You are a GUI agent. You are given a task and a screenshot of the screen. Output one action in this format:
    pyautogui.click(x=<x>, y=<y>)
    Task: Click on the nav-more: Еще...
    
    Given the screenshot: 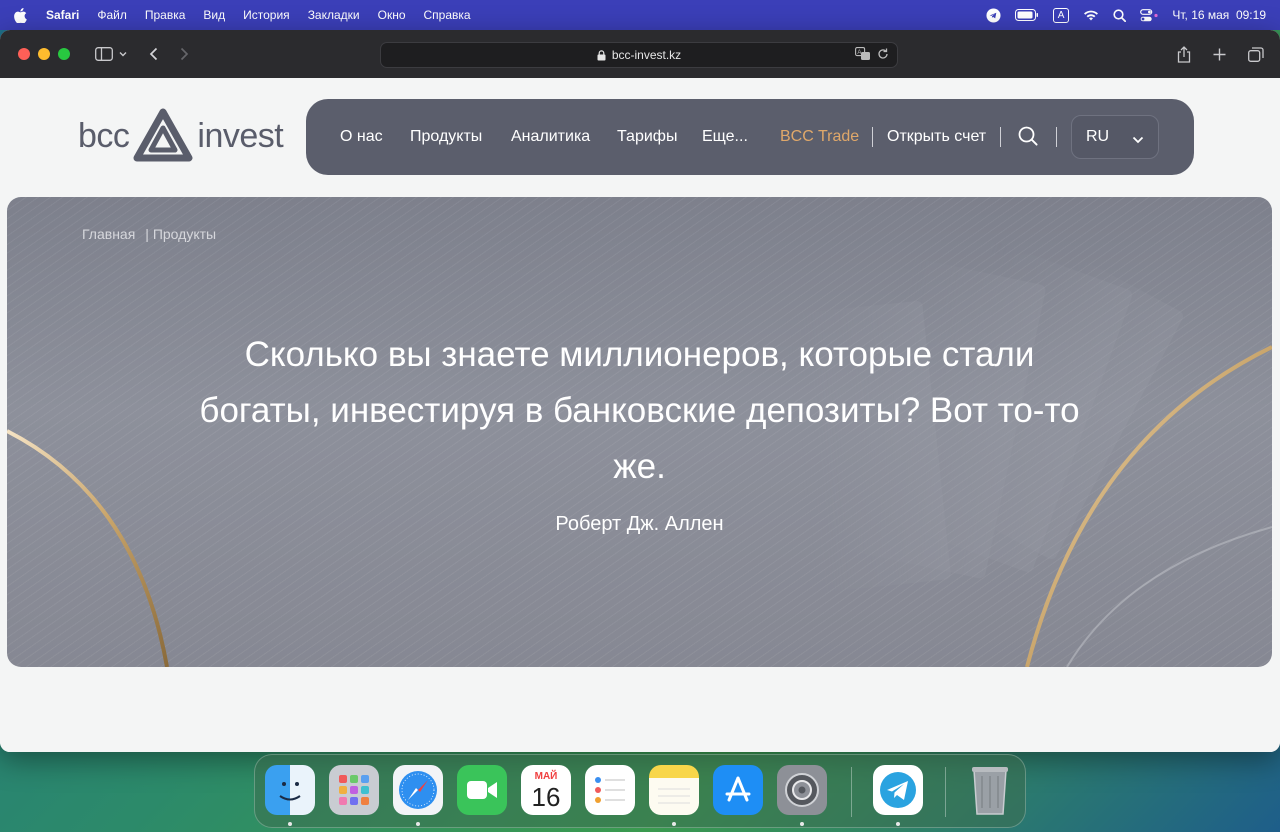 What is the action you would take?
    pyautogui.click(x=725, y=137)
    